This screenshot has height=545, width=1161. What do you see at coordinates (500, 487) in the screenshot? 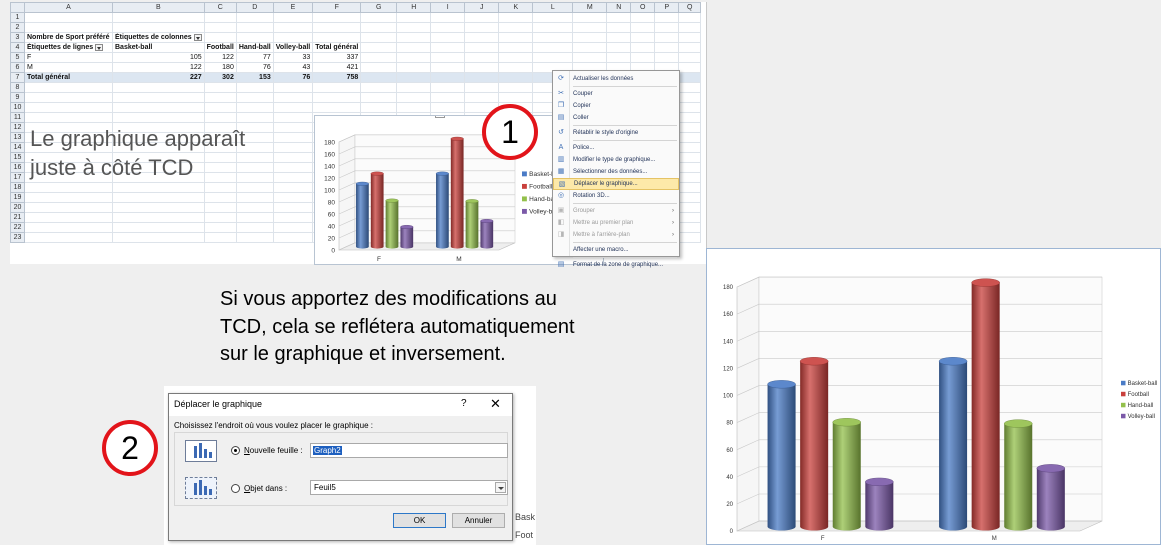
I see `chevron-down-icon` at bounding box center [500, 487].